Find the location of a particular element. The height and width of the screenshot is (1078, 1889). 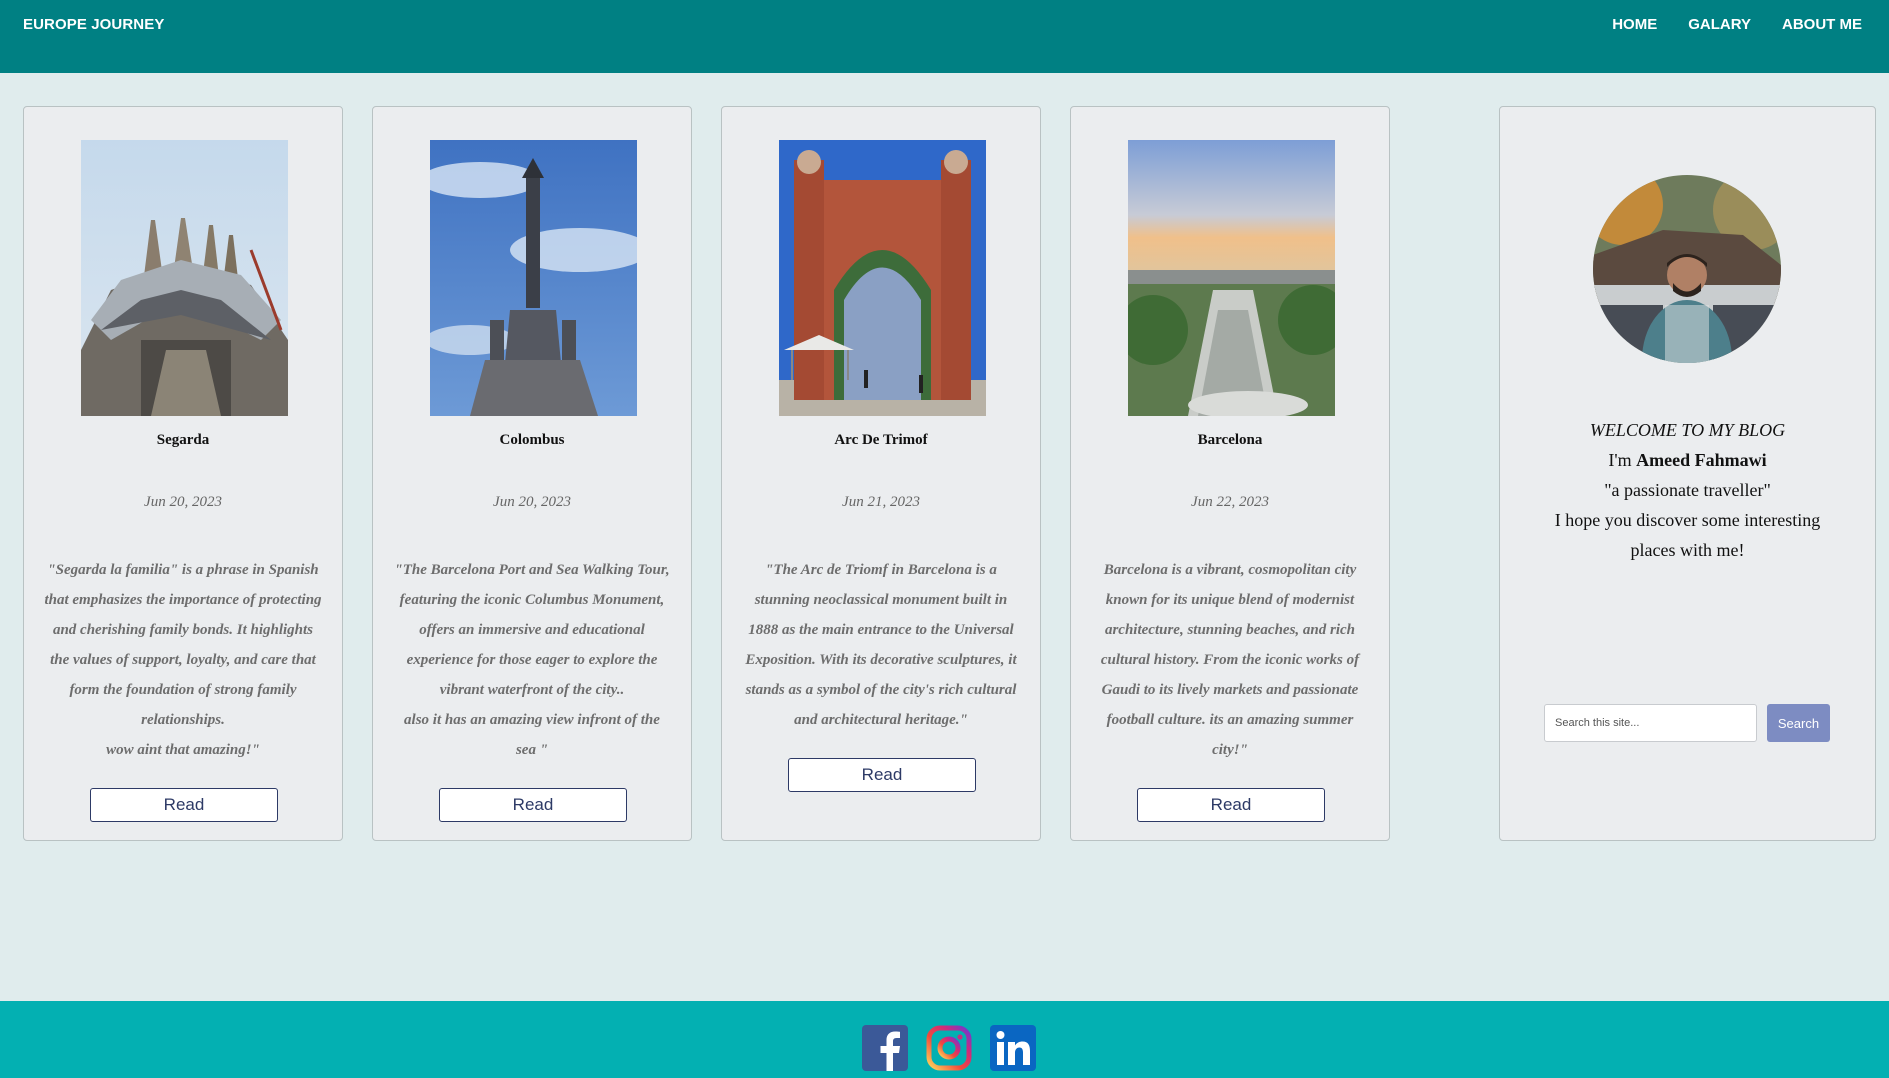

post-date: Jun 22, 2023 is located at coordinates (1230, 502).